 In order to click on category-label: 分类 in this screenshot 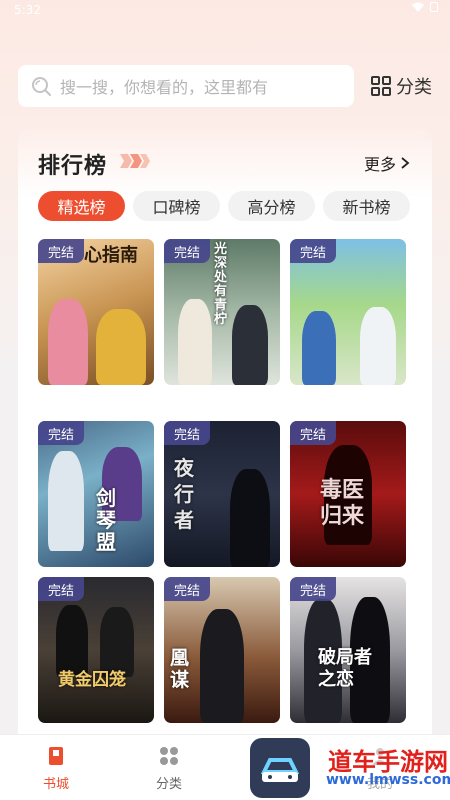, I will do `click(414, 87)`.